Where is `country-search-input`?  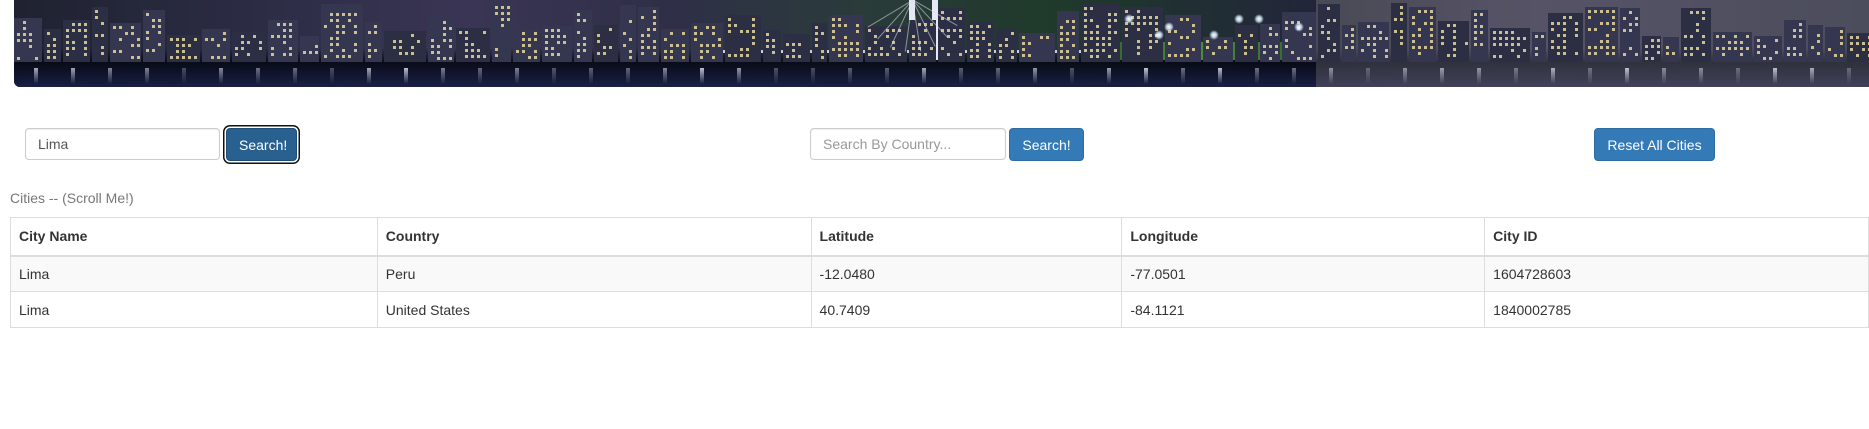 country-search-input is located at coordinates (908, 144).